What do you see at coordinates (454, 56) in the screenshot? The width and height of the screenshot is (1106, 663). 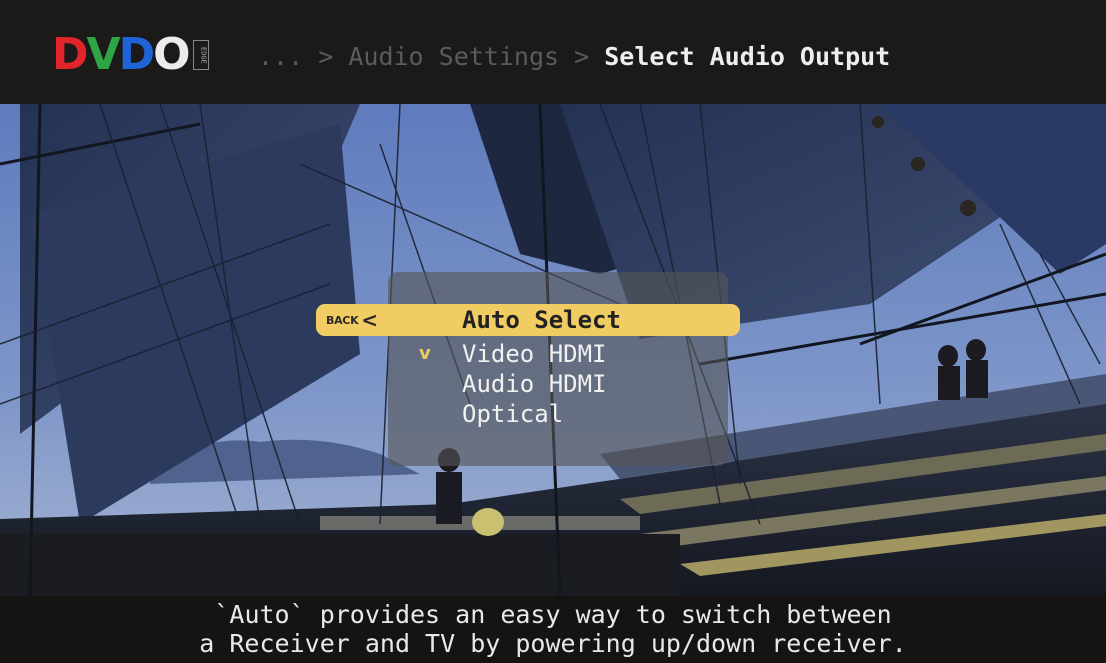 I see `breadcrumb-parent: Audio Settings` at bounding box center [454, 56].